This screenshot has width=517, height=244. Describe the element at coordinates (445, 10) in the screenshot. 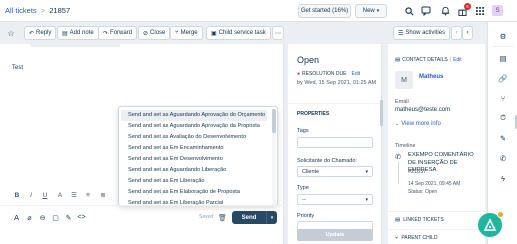

I see `bell-icon` at that location.